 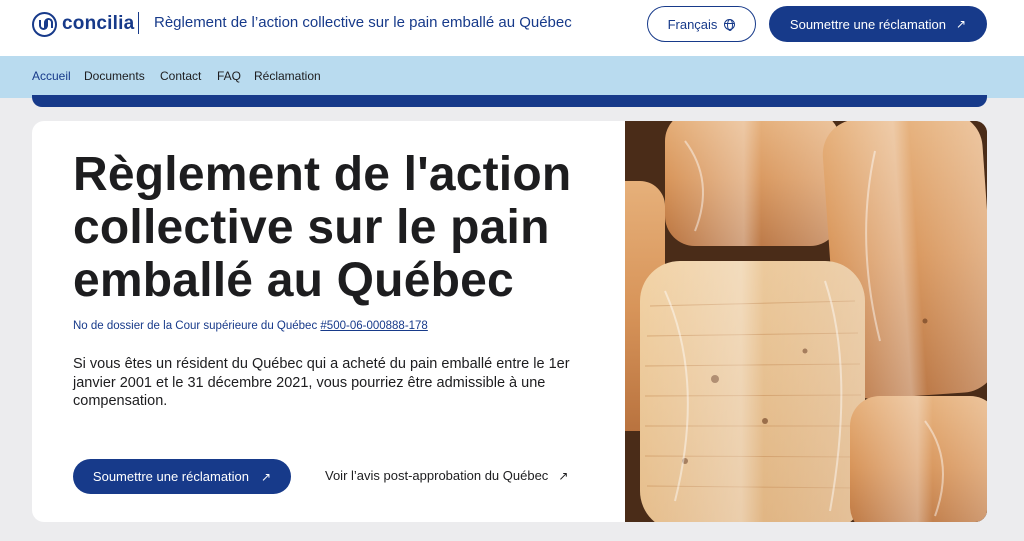 I want to click on header-divider, so click(x=138, y=23).